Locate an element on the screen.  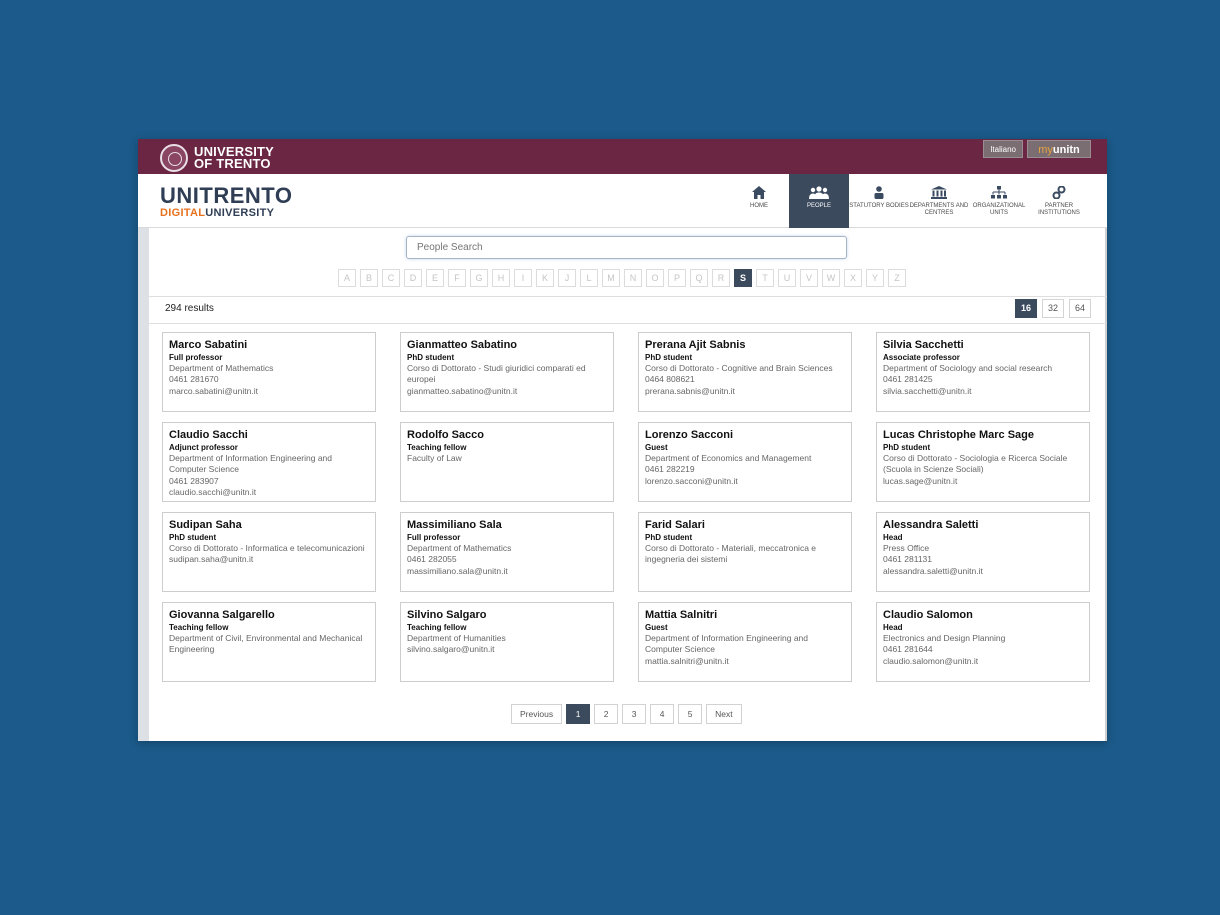
person-name: Lucas Christophe Marc Sage is located at coordinates (983, 435).